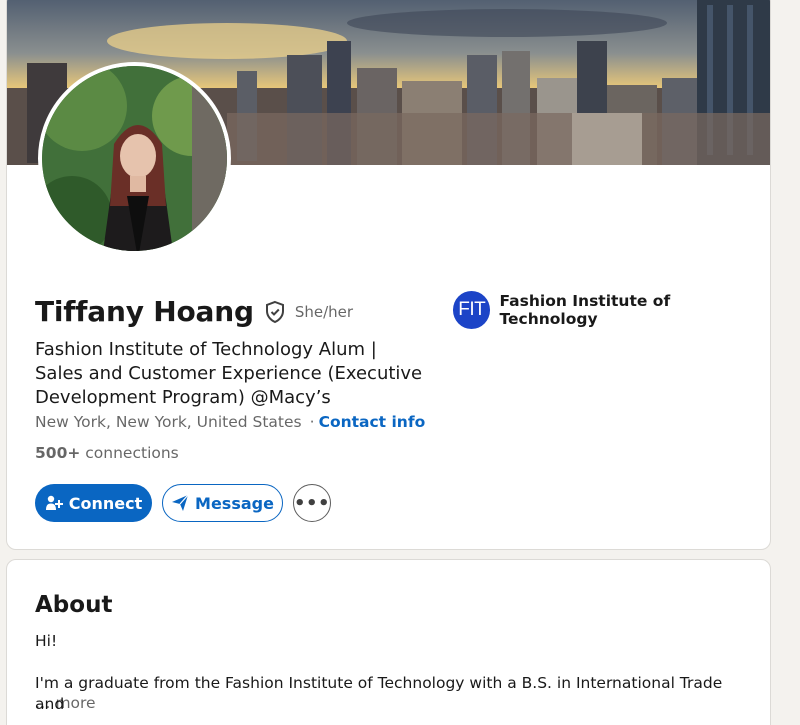 This screenshot has height=725, width=800. Describe the element at coordinates (75, 703) in the screenshot. I see `see-more-link: more` at that location.